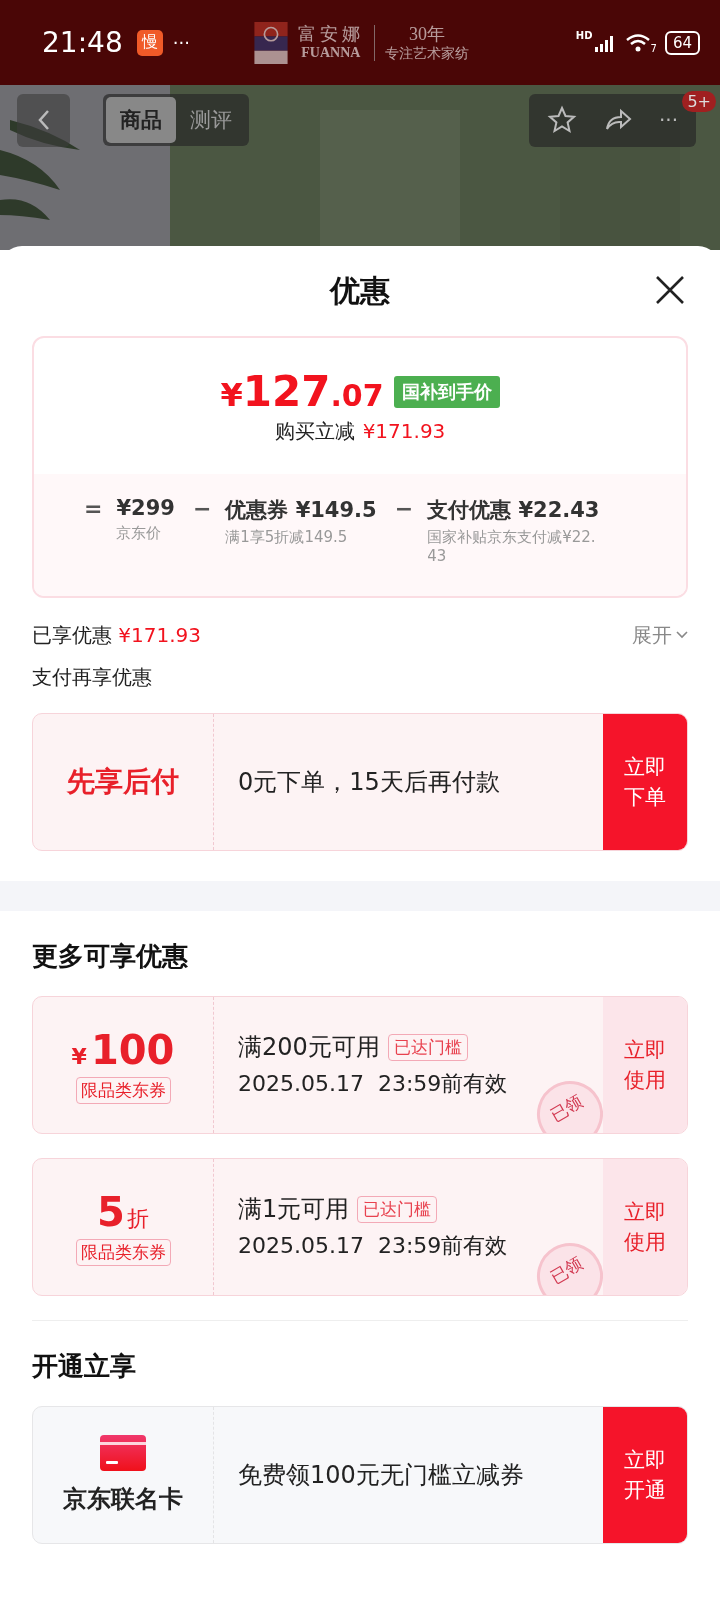 The height and width of the screenshot is (1600, 720). Describe the element at coordinates (381, 1475) in the screenshot. I see `card-offer-description: 免费领100元无门槛立减券` at that location.